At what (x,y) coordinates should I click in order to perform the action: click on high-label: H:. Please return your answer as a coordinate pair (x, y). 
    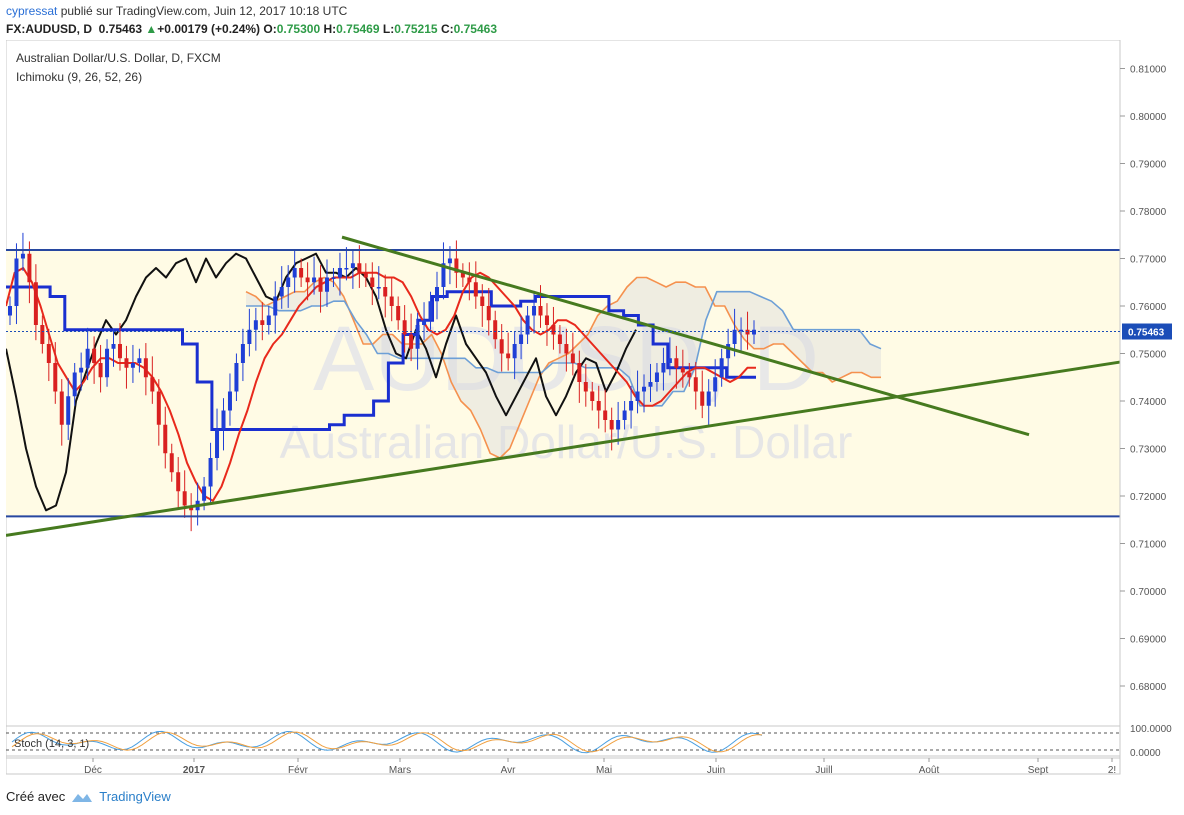
    Looking at the image, I should click on (330, 29).